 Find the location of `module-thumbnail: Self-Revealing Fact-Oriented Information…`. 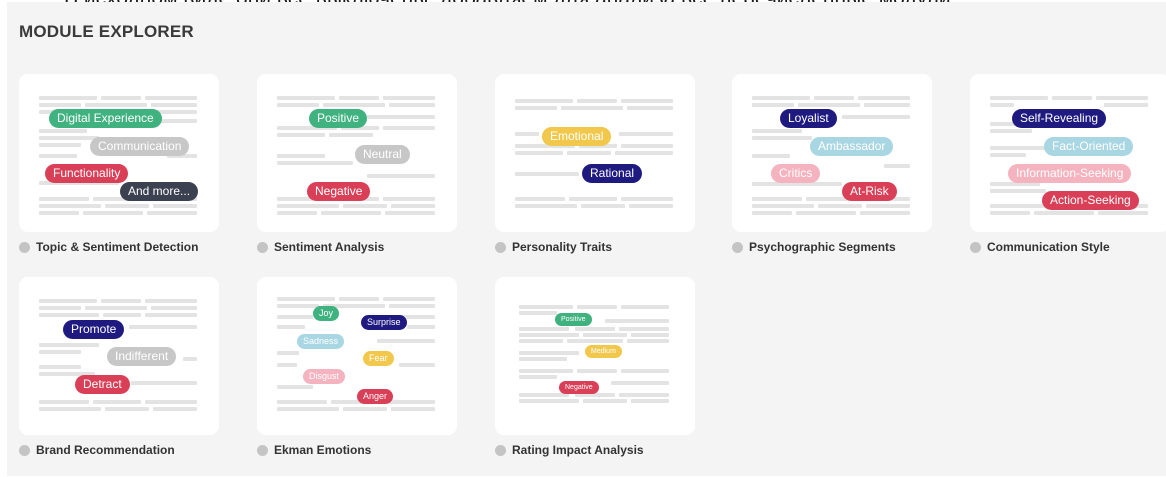

module-thumbnail: Self-Revealing Fact-Oriented Information… is located at coordinates (1068, 153).